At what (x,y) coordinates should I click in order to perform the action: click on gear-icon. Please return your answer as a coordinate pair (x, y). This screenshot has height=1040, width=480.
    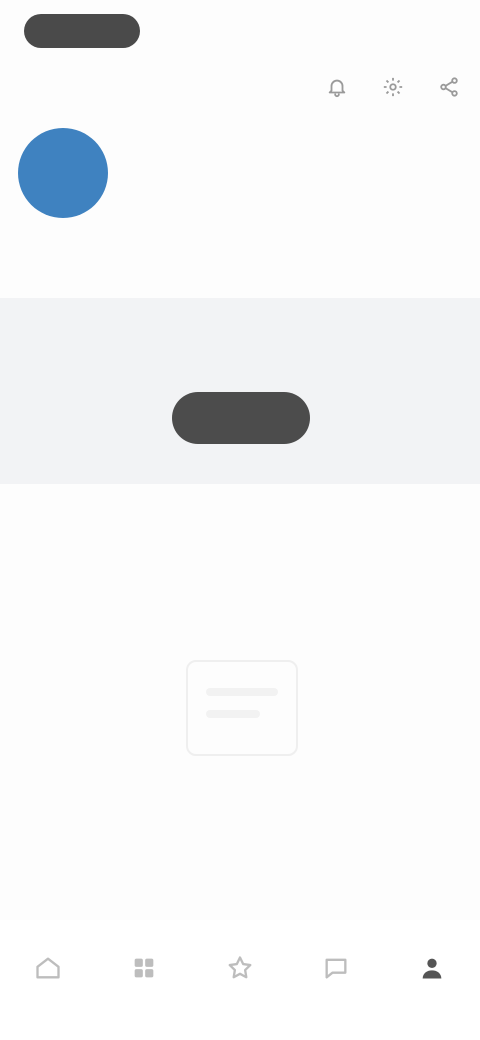
    Looking at the image, I should click on (393, 87).